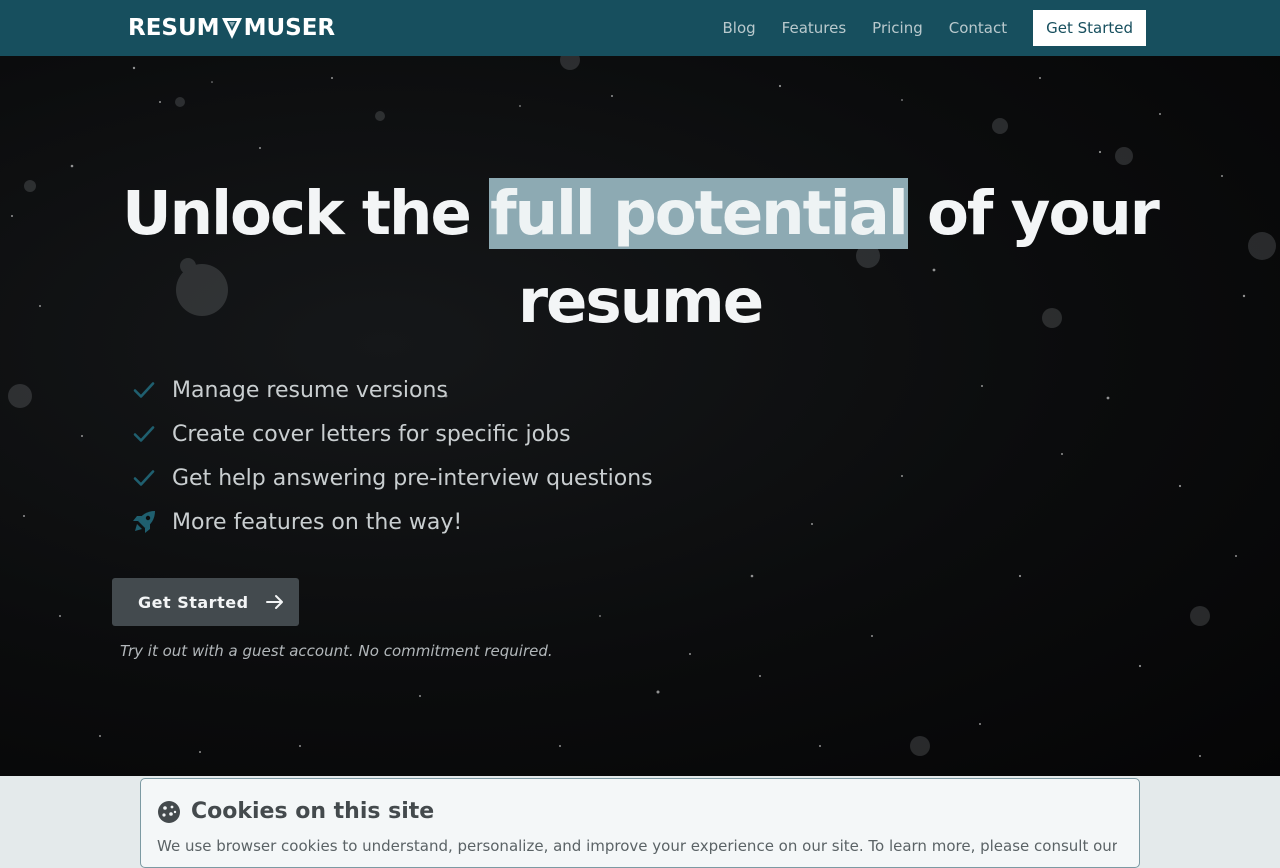 This screenshot has height=868, width=1280. Describe the element at coordinates (310, 390) in the screenshot. I see `feature-text: Manage resume versions` at that location.